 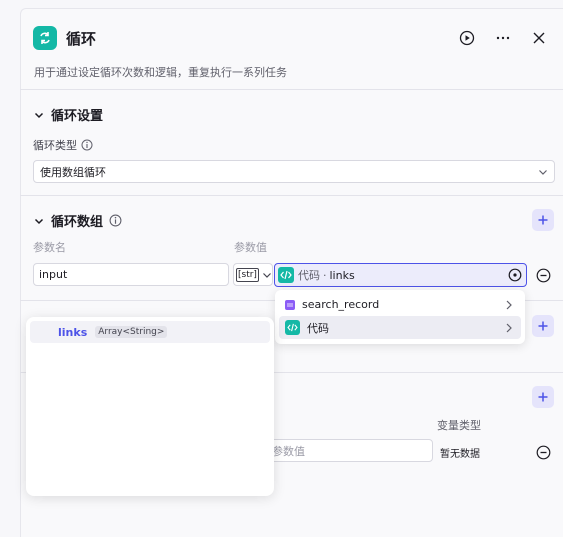 I want to click on close-icon, so click(x=539, y=38).